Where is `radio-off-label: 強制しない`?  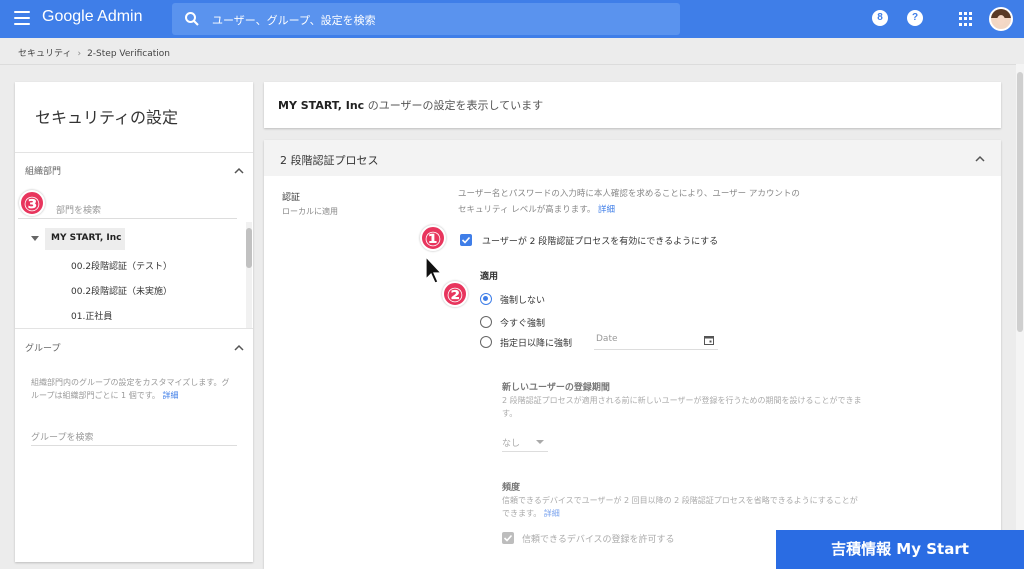 radio-off-label: 強制しない is located at coordinates (522, 299).